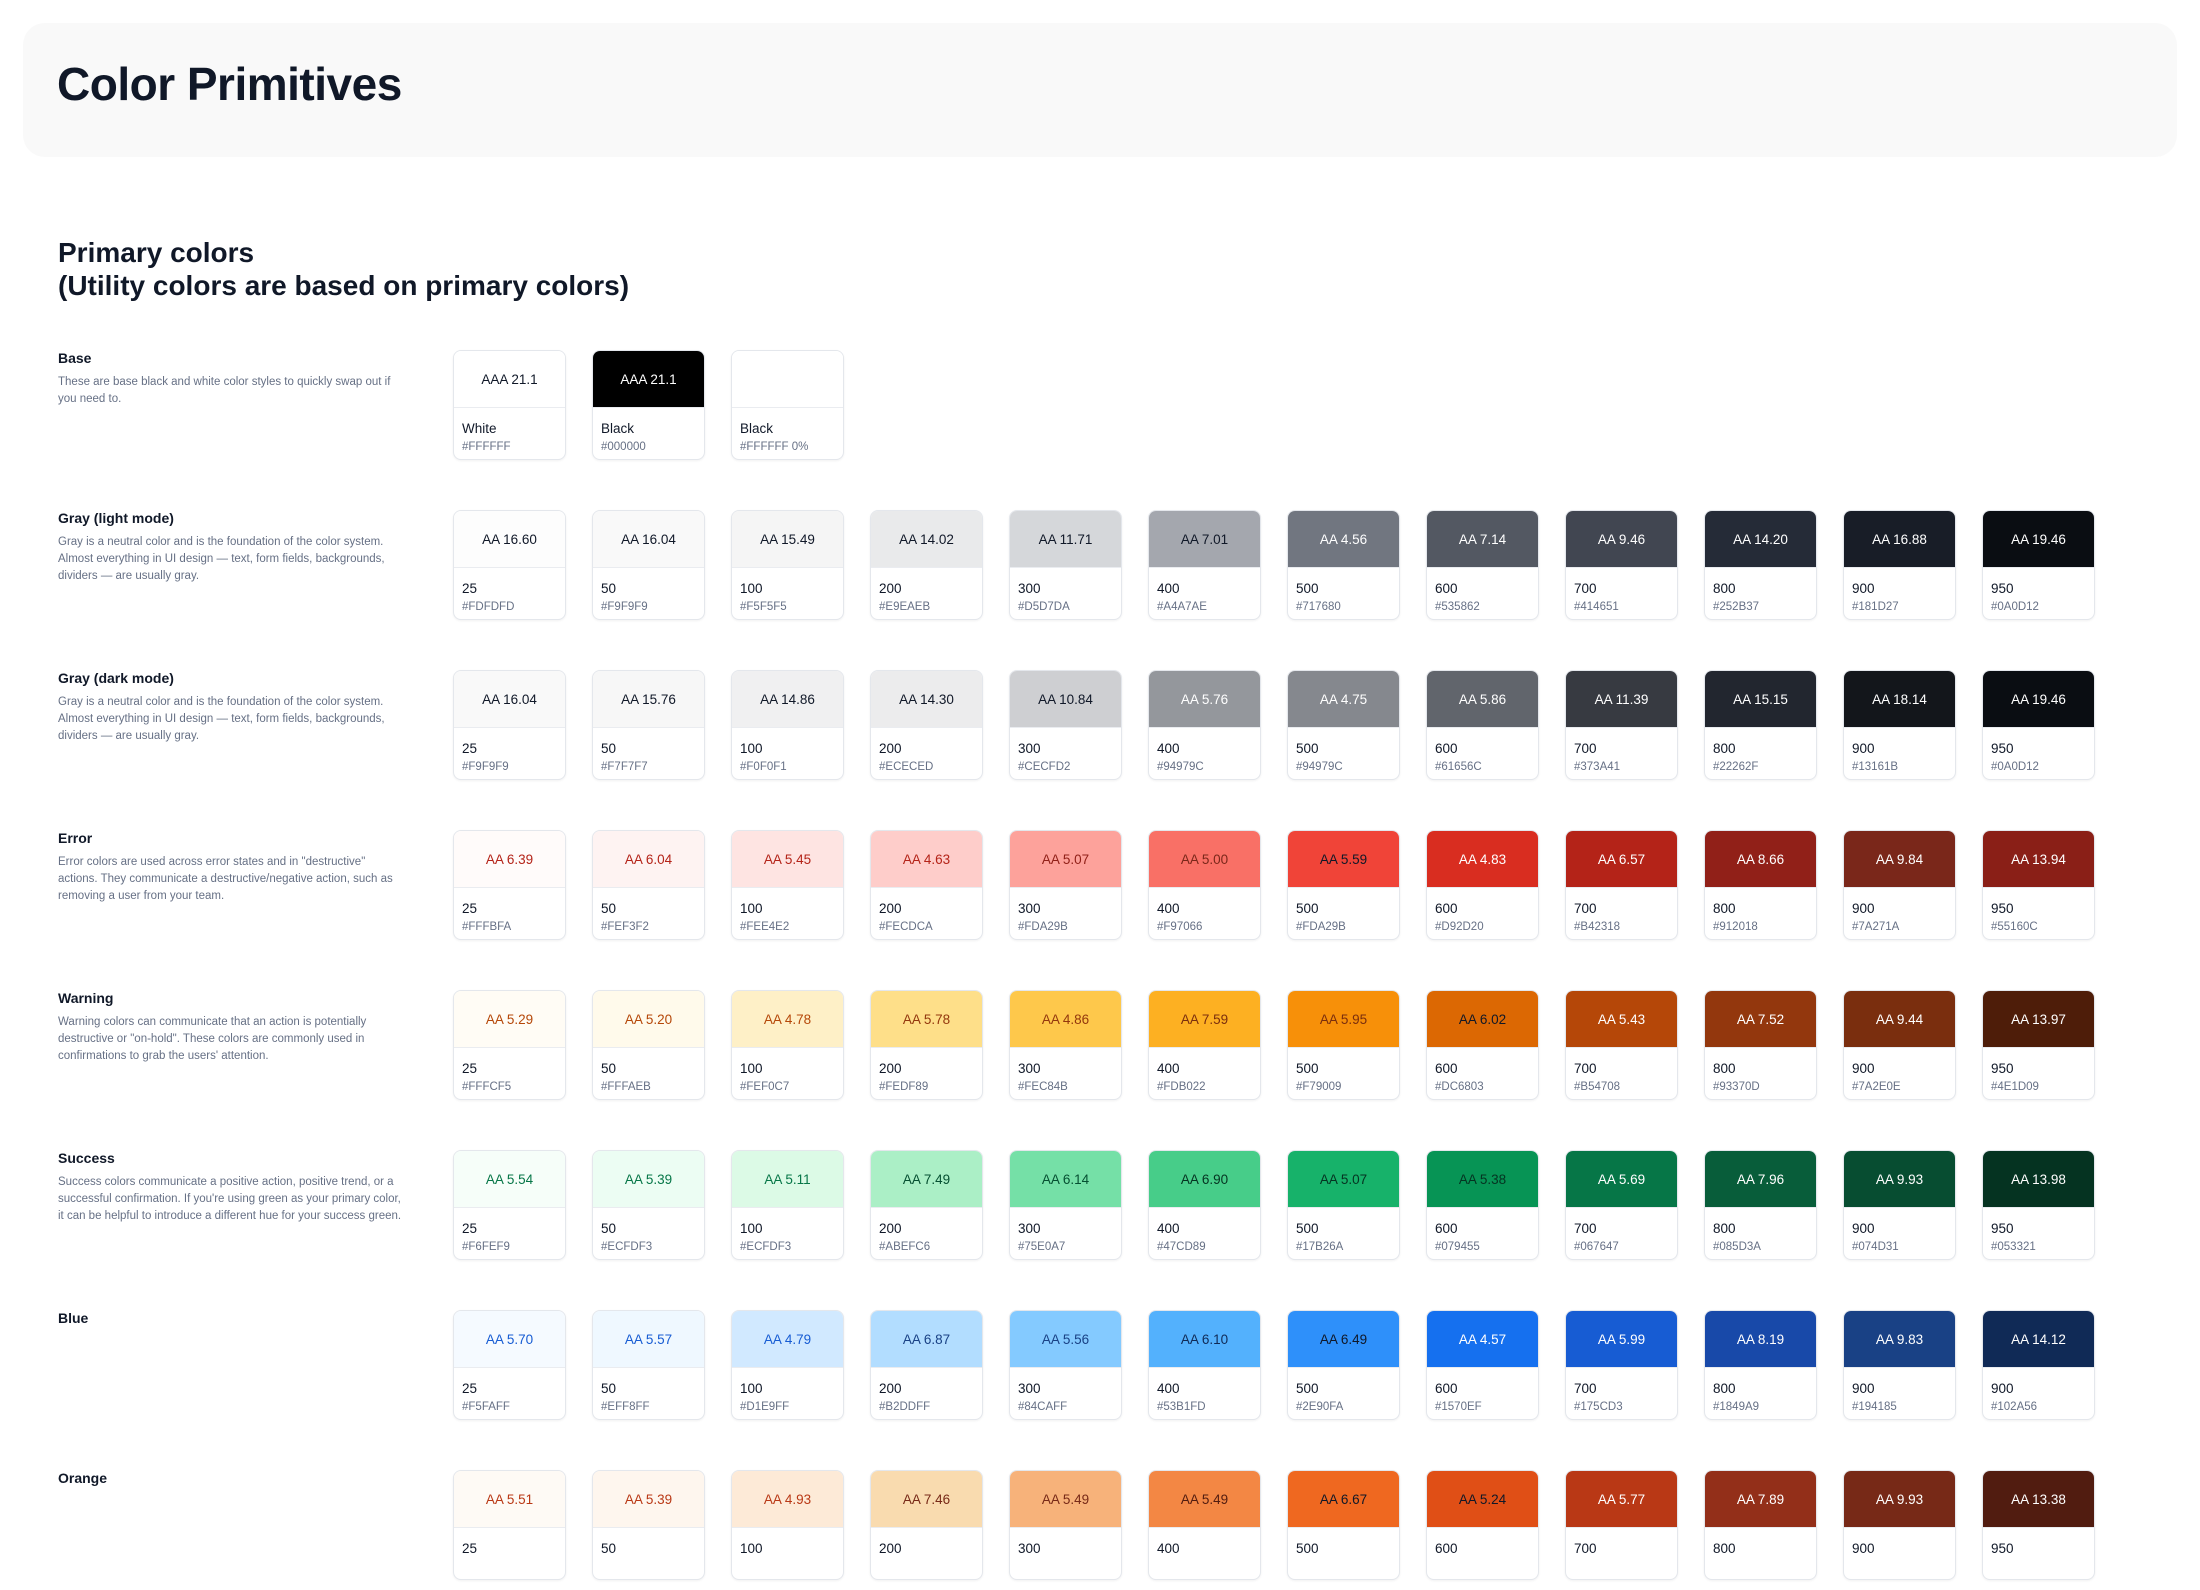  I want to click on color-swatch: AA 13.98 950 #053321, so click(2038, 1205).